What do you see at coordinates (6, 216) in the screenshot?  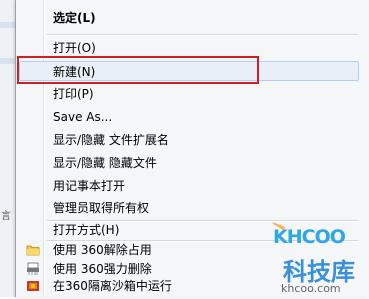 I see `background-text: 言` at bounding box center [6, 216].